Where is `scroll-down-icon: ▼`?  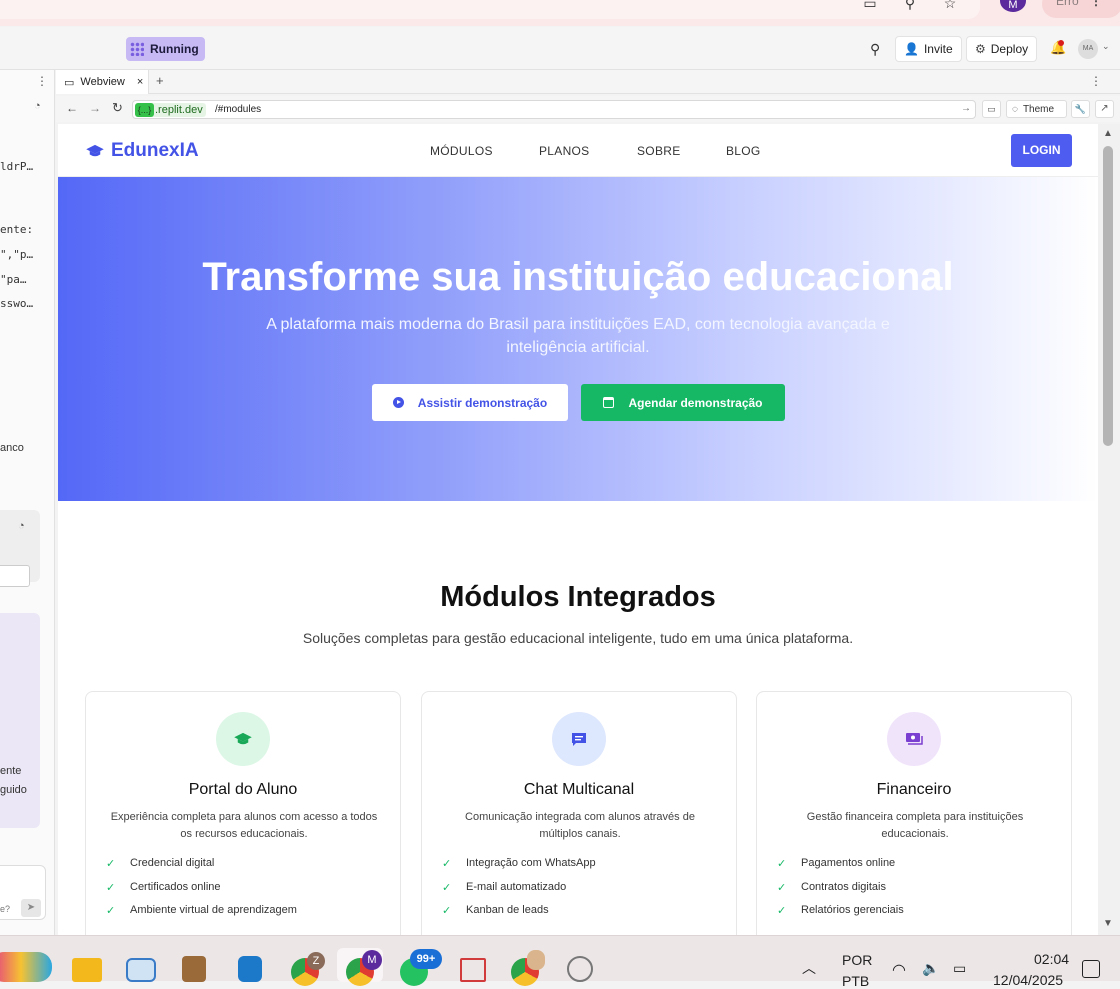 scroll-down-icon: ▼ is located at coordinates (1108, 923).